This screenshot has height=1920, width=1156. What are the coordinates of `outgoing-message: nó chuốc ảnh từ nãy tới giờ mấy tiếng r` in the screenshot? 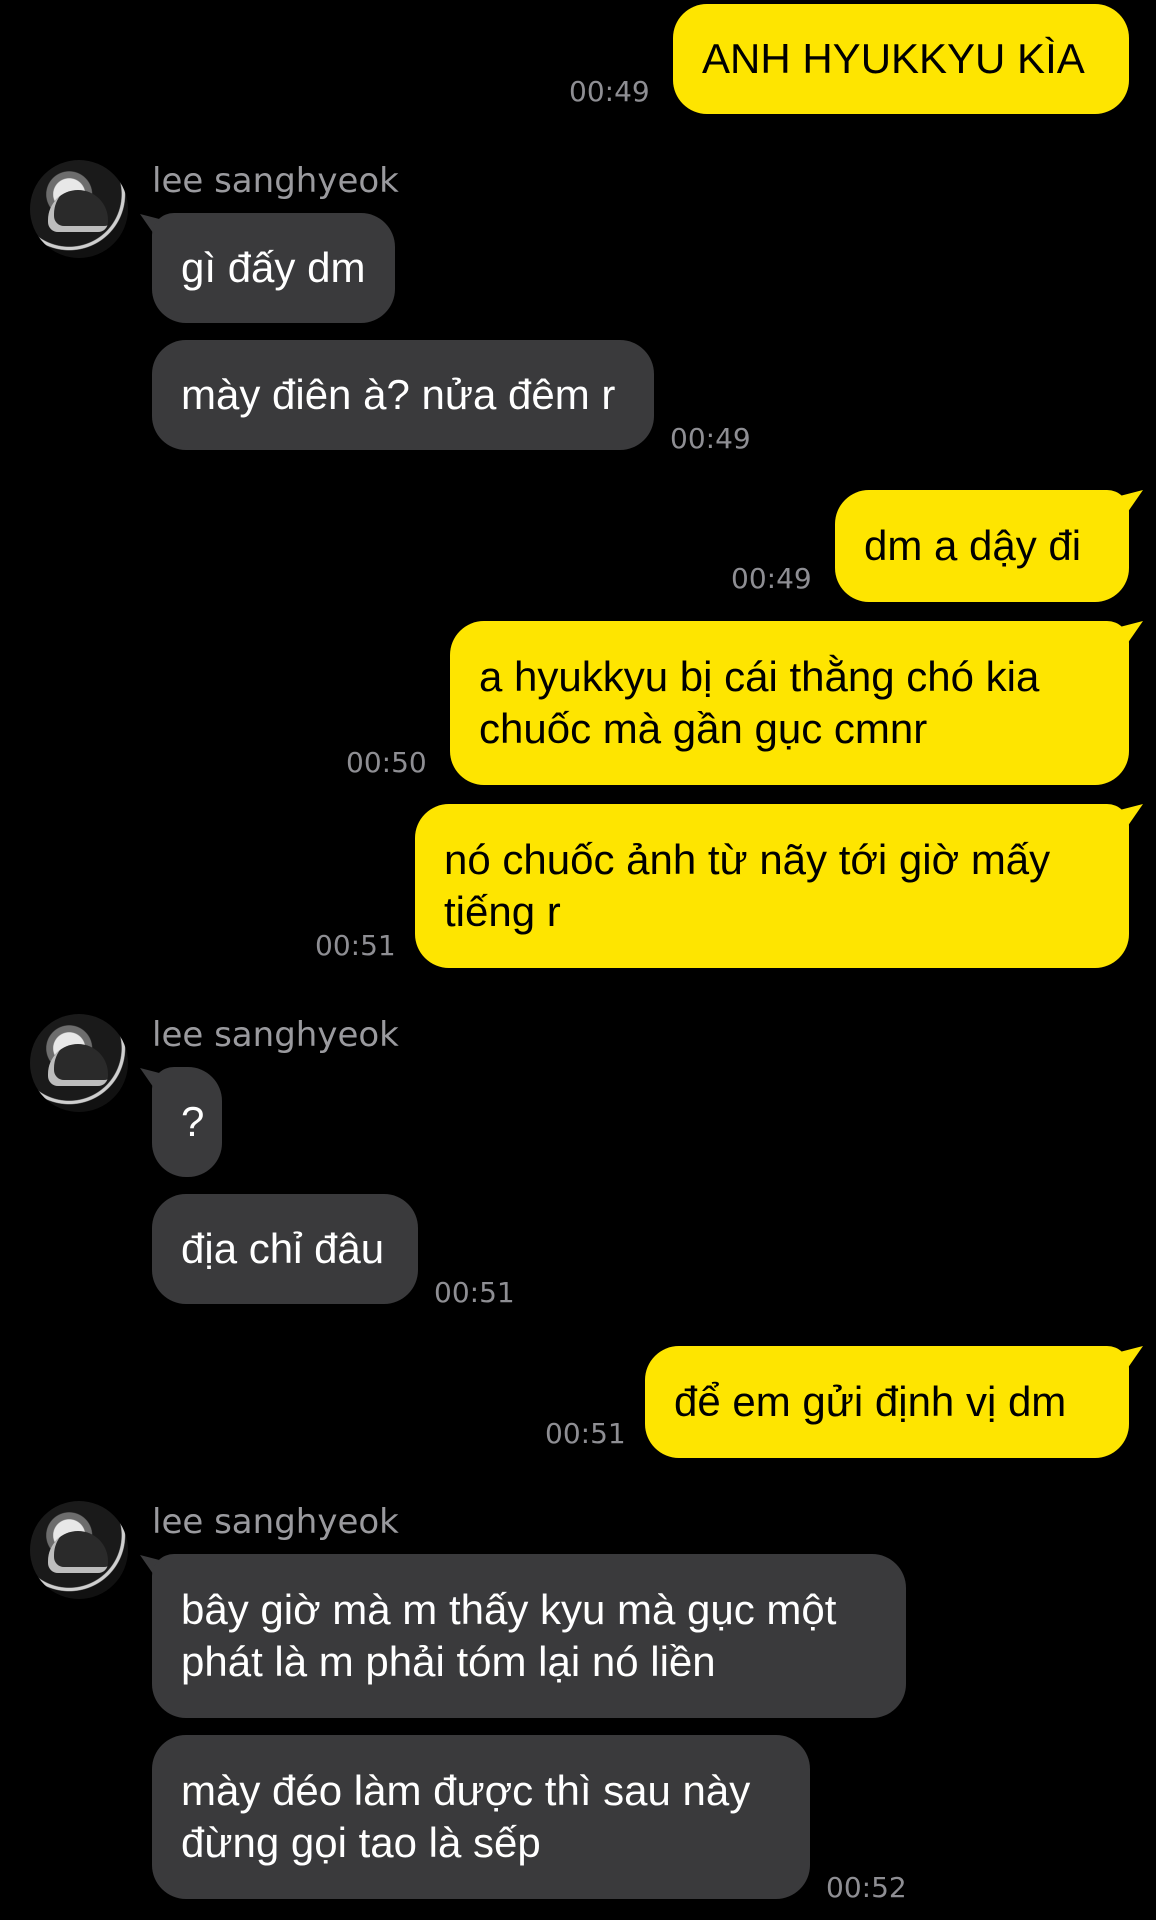 It's located at (772, 886).